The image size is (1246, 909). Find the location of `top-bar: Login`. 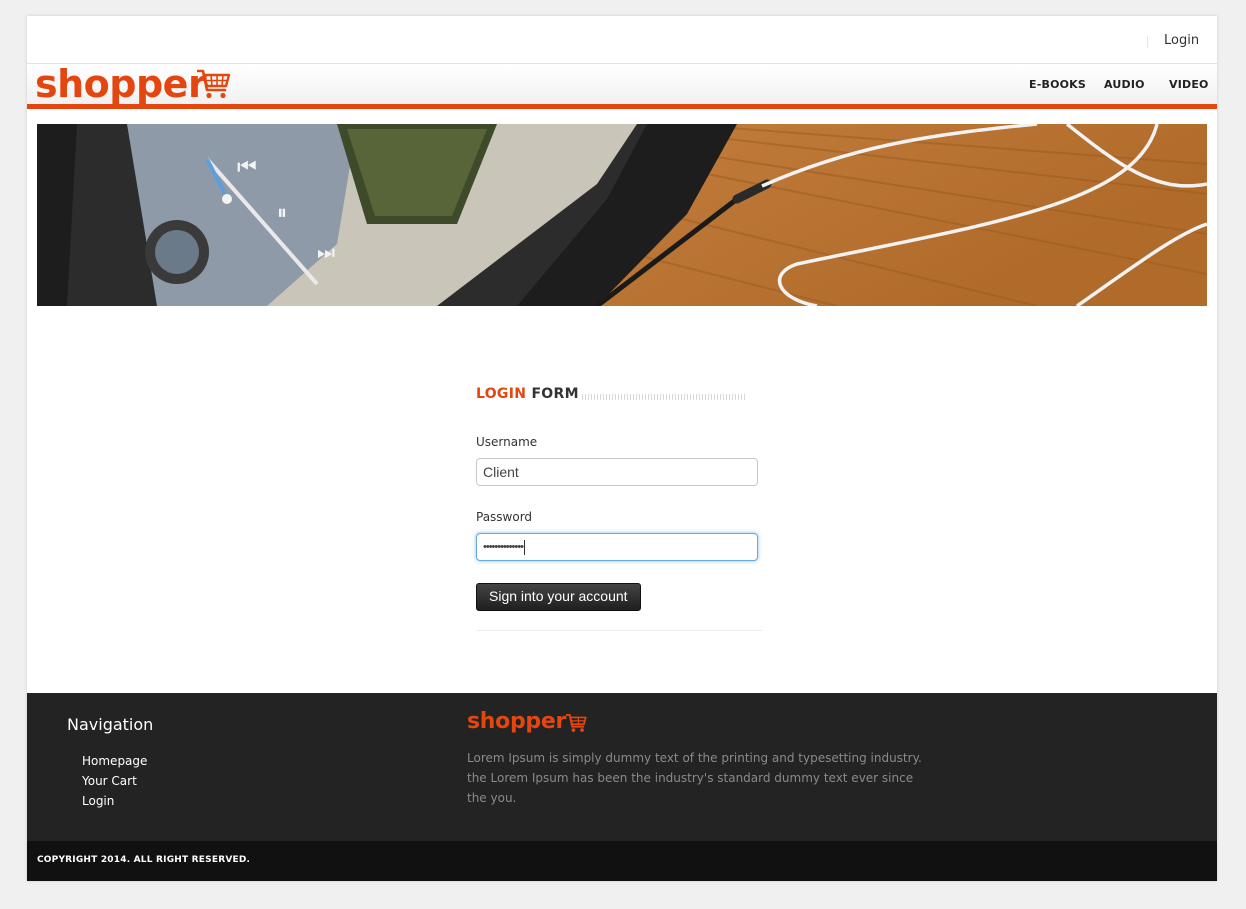

top-bar: Login is located at coordinates (622, 39).